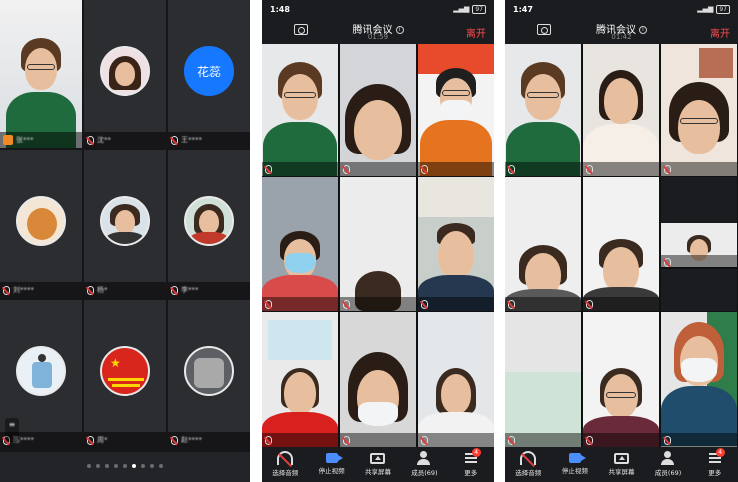 Image resolution: width=738 pixels, height=482 pixels. What do you see at coordinates (723, 9) in the screenshot?
I see `battery-icon: 97` at bounding box center [723, 9].